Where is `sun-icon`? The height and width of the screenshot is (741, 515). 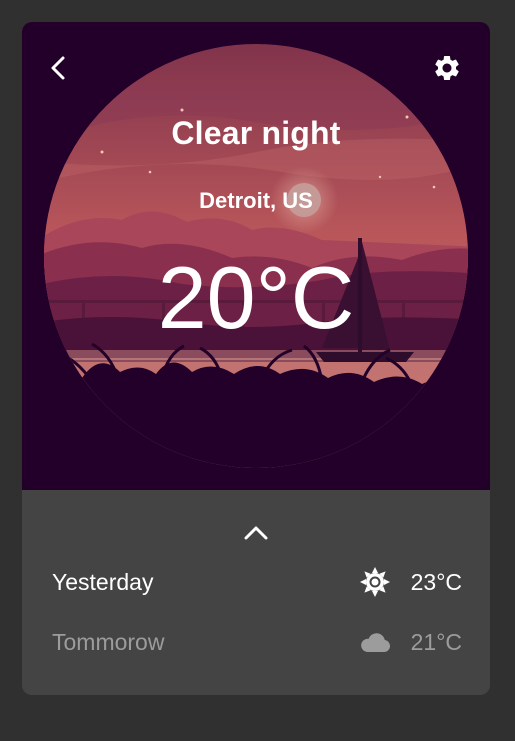 sun-icon is located at coordinates (375, 582).